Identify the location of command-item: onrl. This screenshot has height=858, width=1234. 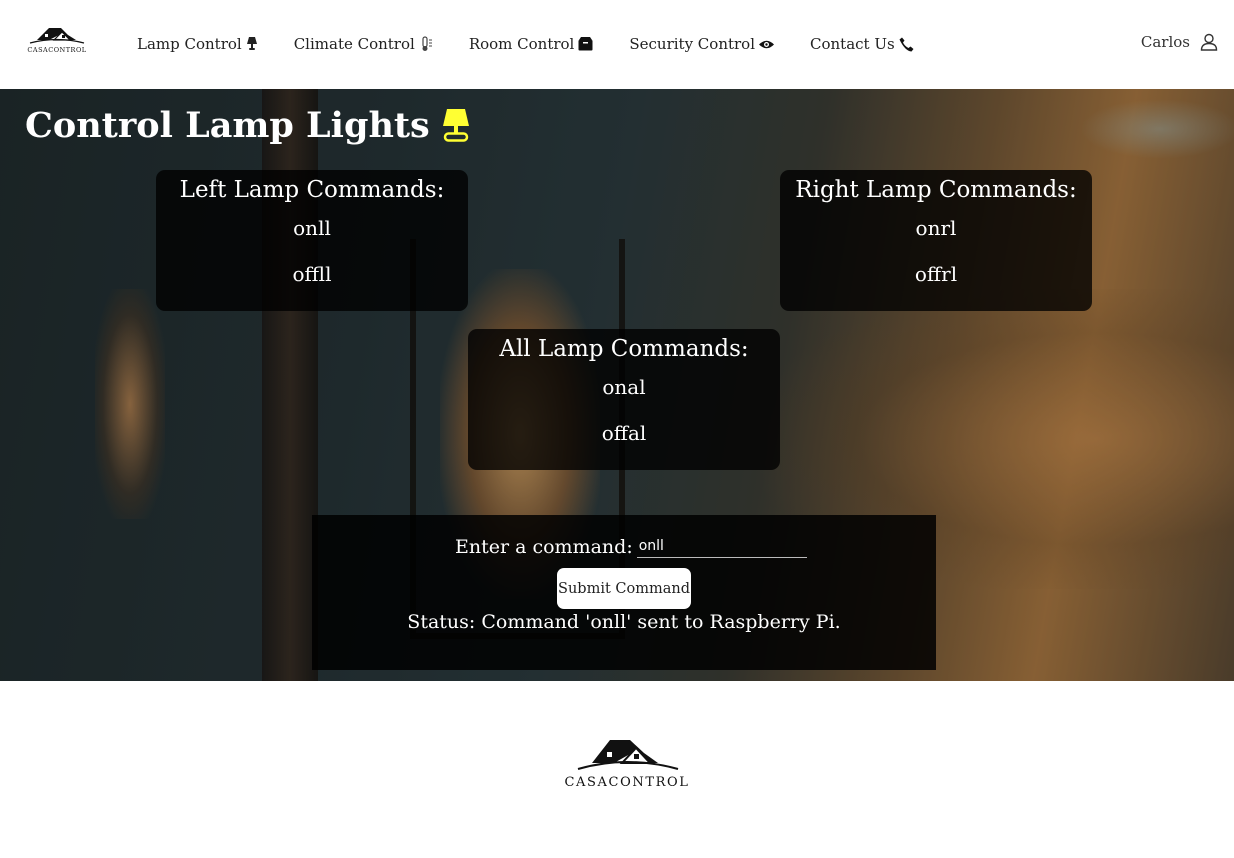
(936, 228).